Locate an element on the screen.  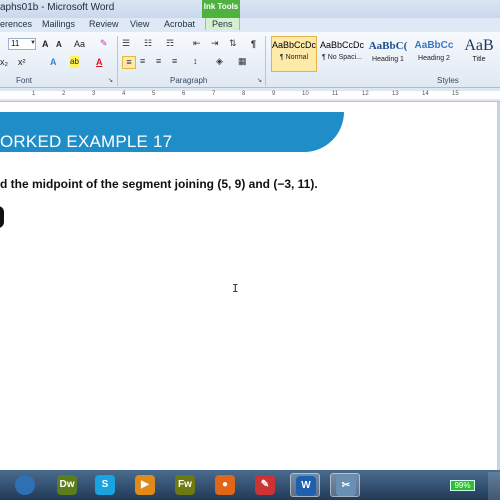
taskbar-fireworks-button: Fw is located at coordinates (185, 485).